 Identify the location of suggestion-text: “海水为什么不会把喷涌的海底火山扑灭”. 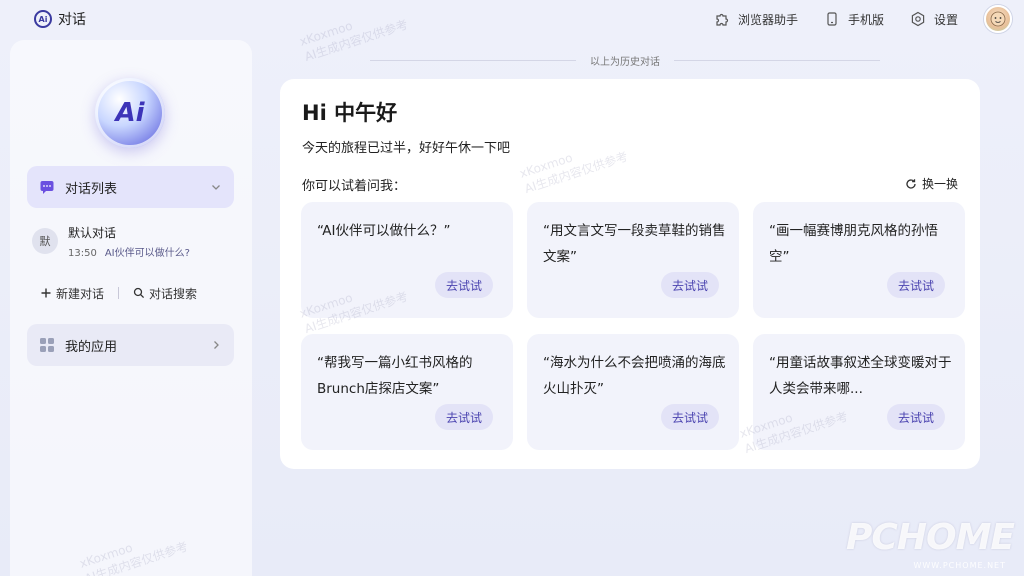
(634, 376).